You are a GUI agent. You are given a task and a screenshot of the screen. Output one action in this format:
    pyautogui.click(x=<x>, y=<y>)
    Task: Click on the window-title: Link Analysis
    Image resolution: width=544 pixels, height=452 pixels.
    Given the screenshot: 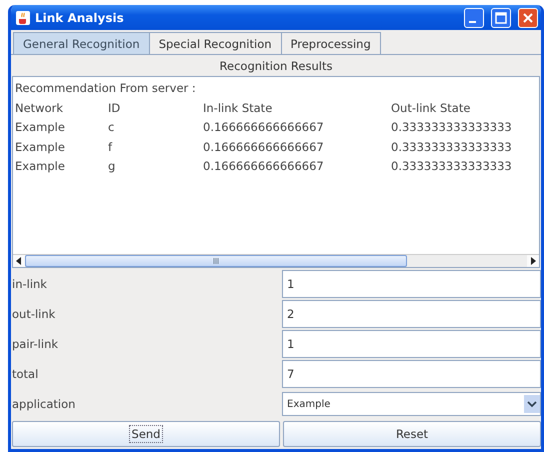 What is the action you would take?
    pyautogui.click(x=80, y=17)
    